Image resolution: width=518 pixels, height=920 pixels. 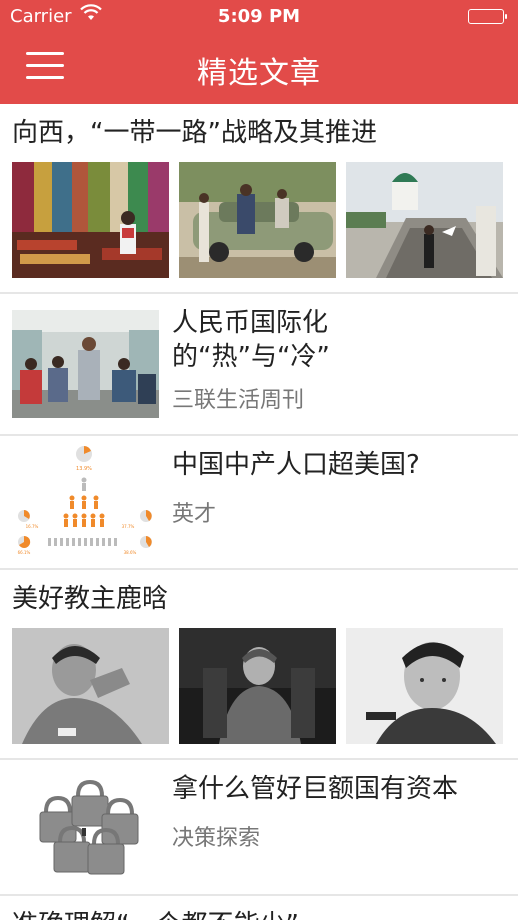 I want to click on status-time: 5:09 PM, so click(x=259, y=16).